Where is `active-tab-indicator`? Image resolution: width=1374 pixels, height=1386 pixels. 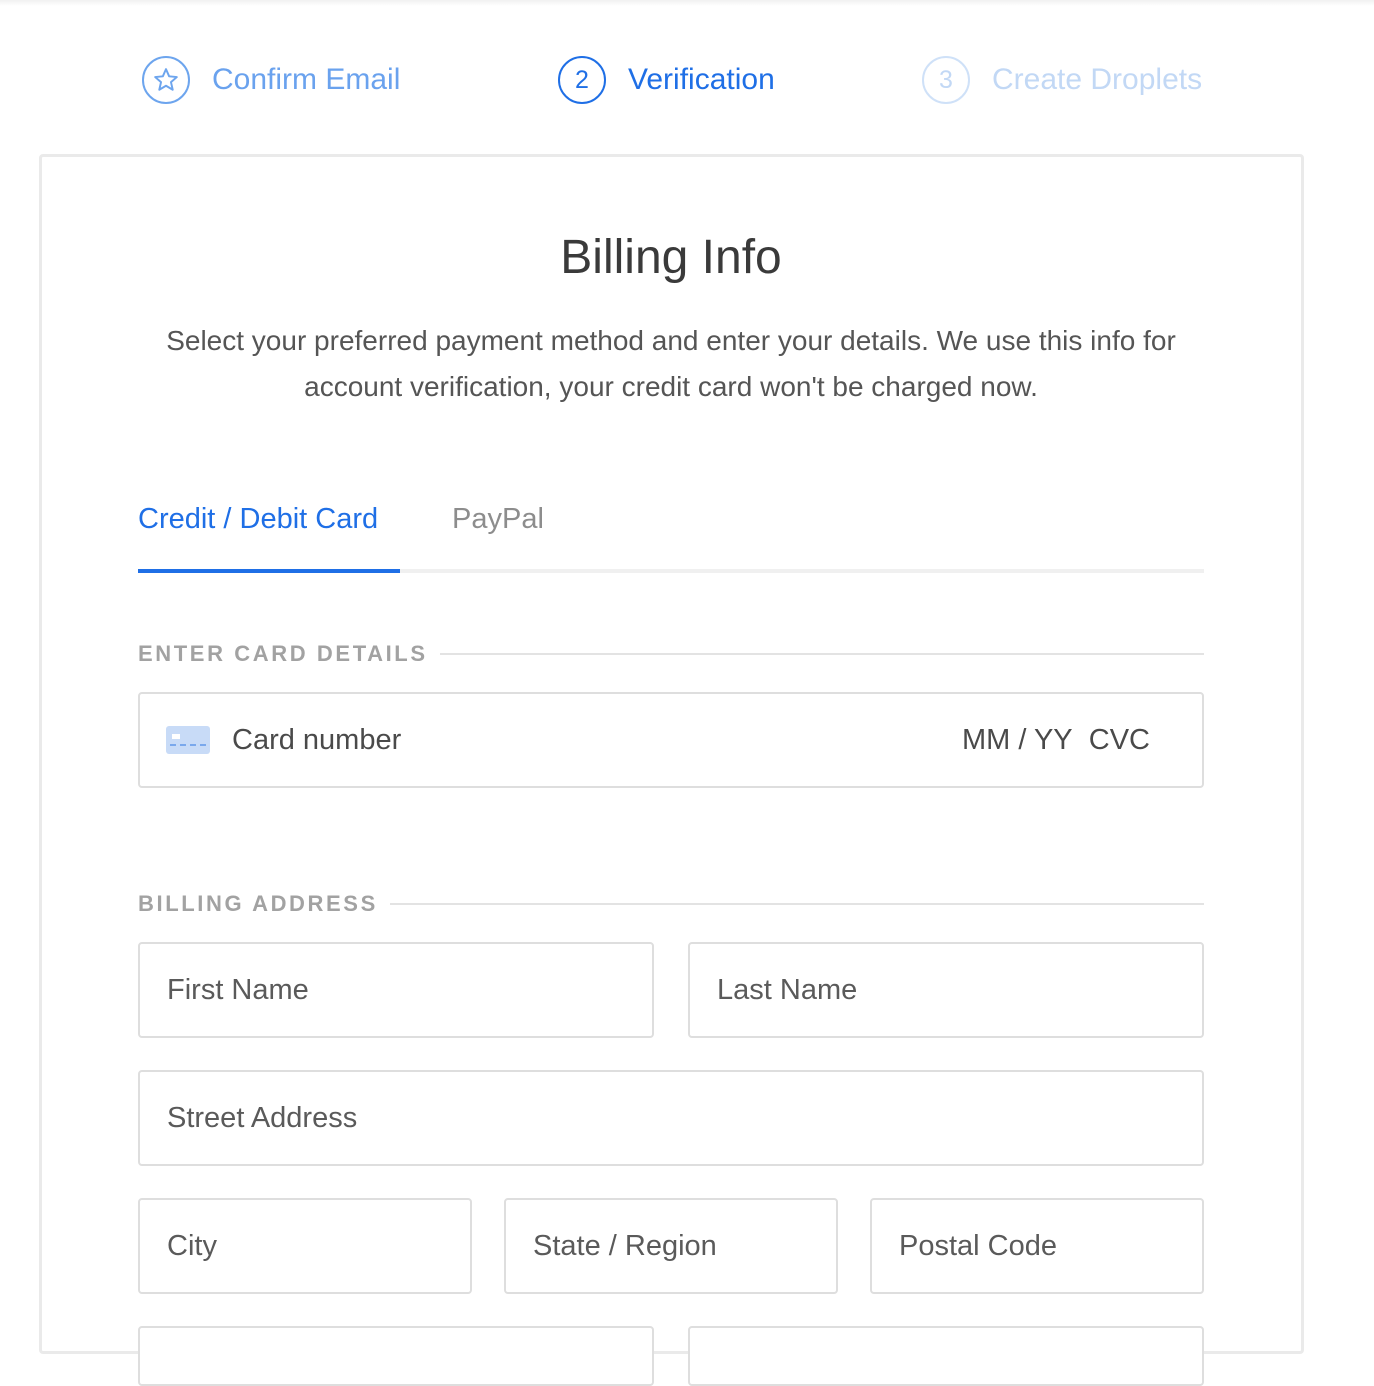
active-tab-indicator is located at coordinates (269, 571).